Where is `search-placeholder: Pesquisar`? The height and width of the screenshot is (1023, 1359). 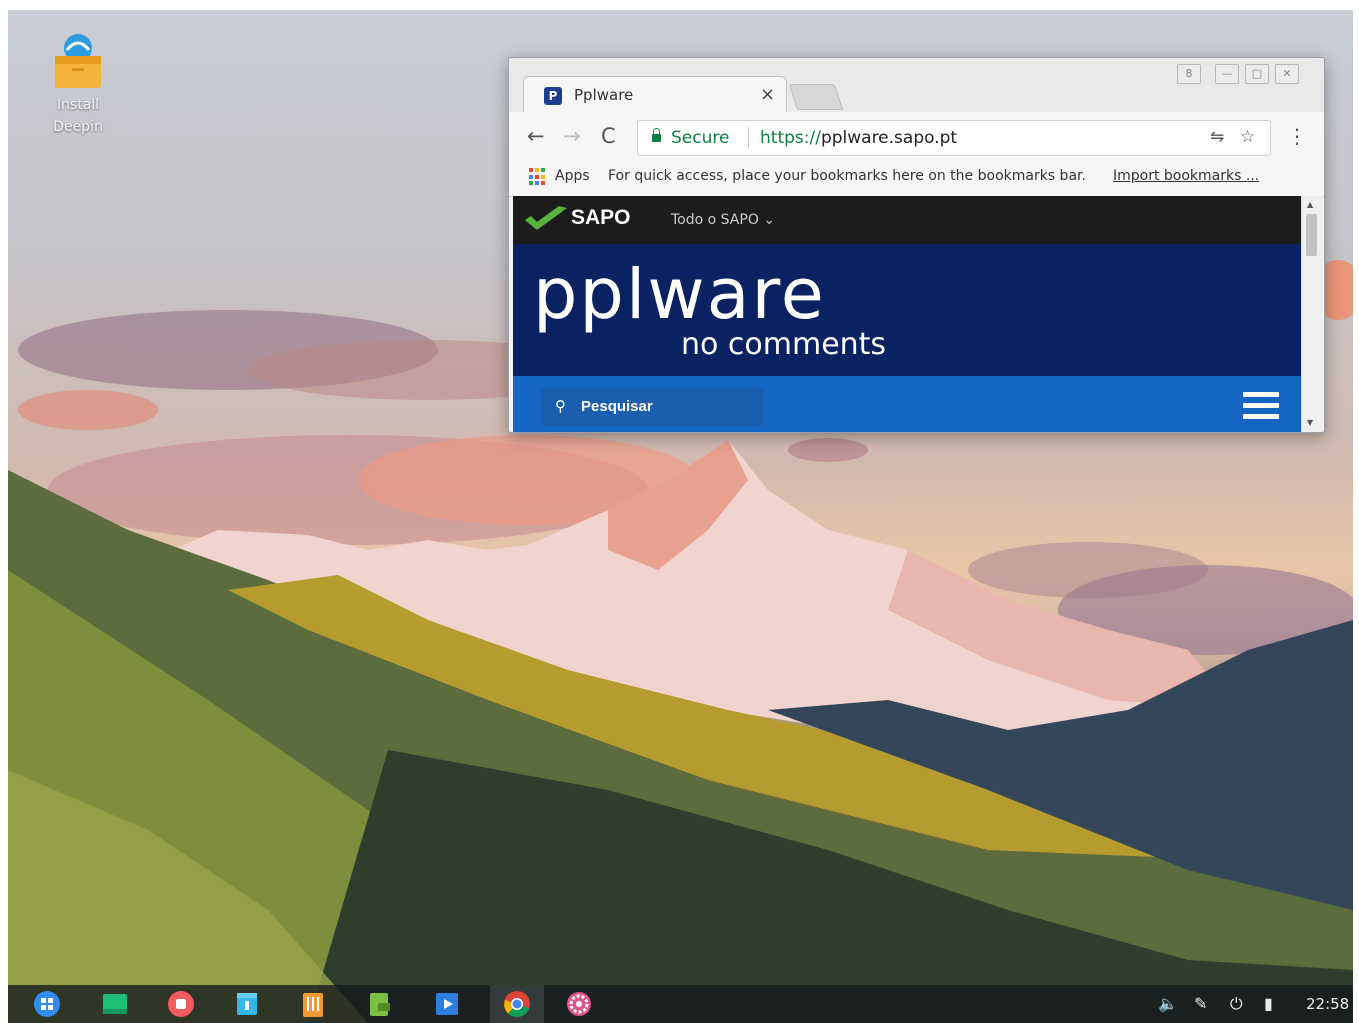
search-placeholder: Pesquisar is located at coordinates (617, 406).